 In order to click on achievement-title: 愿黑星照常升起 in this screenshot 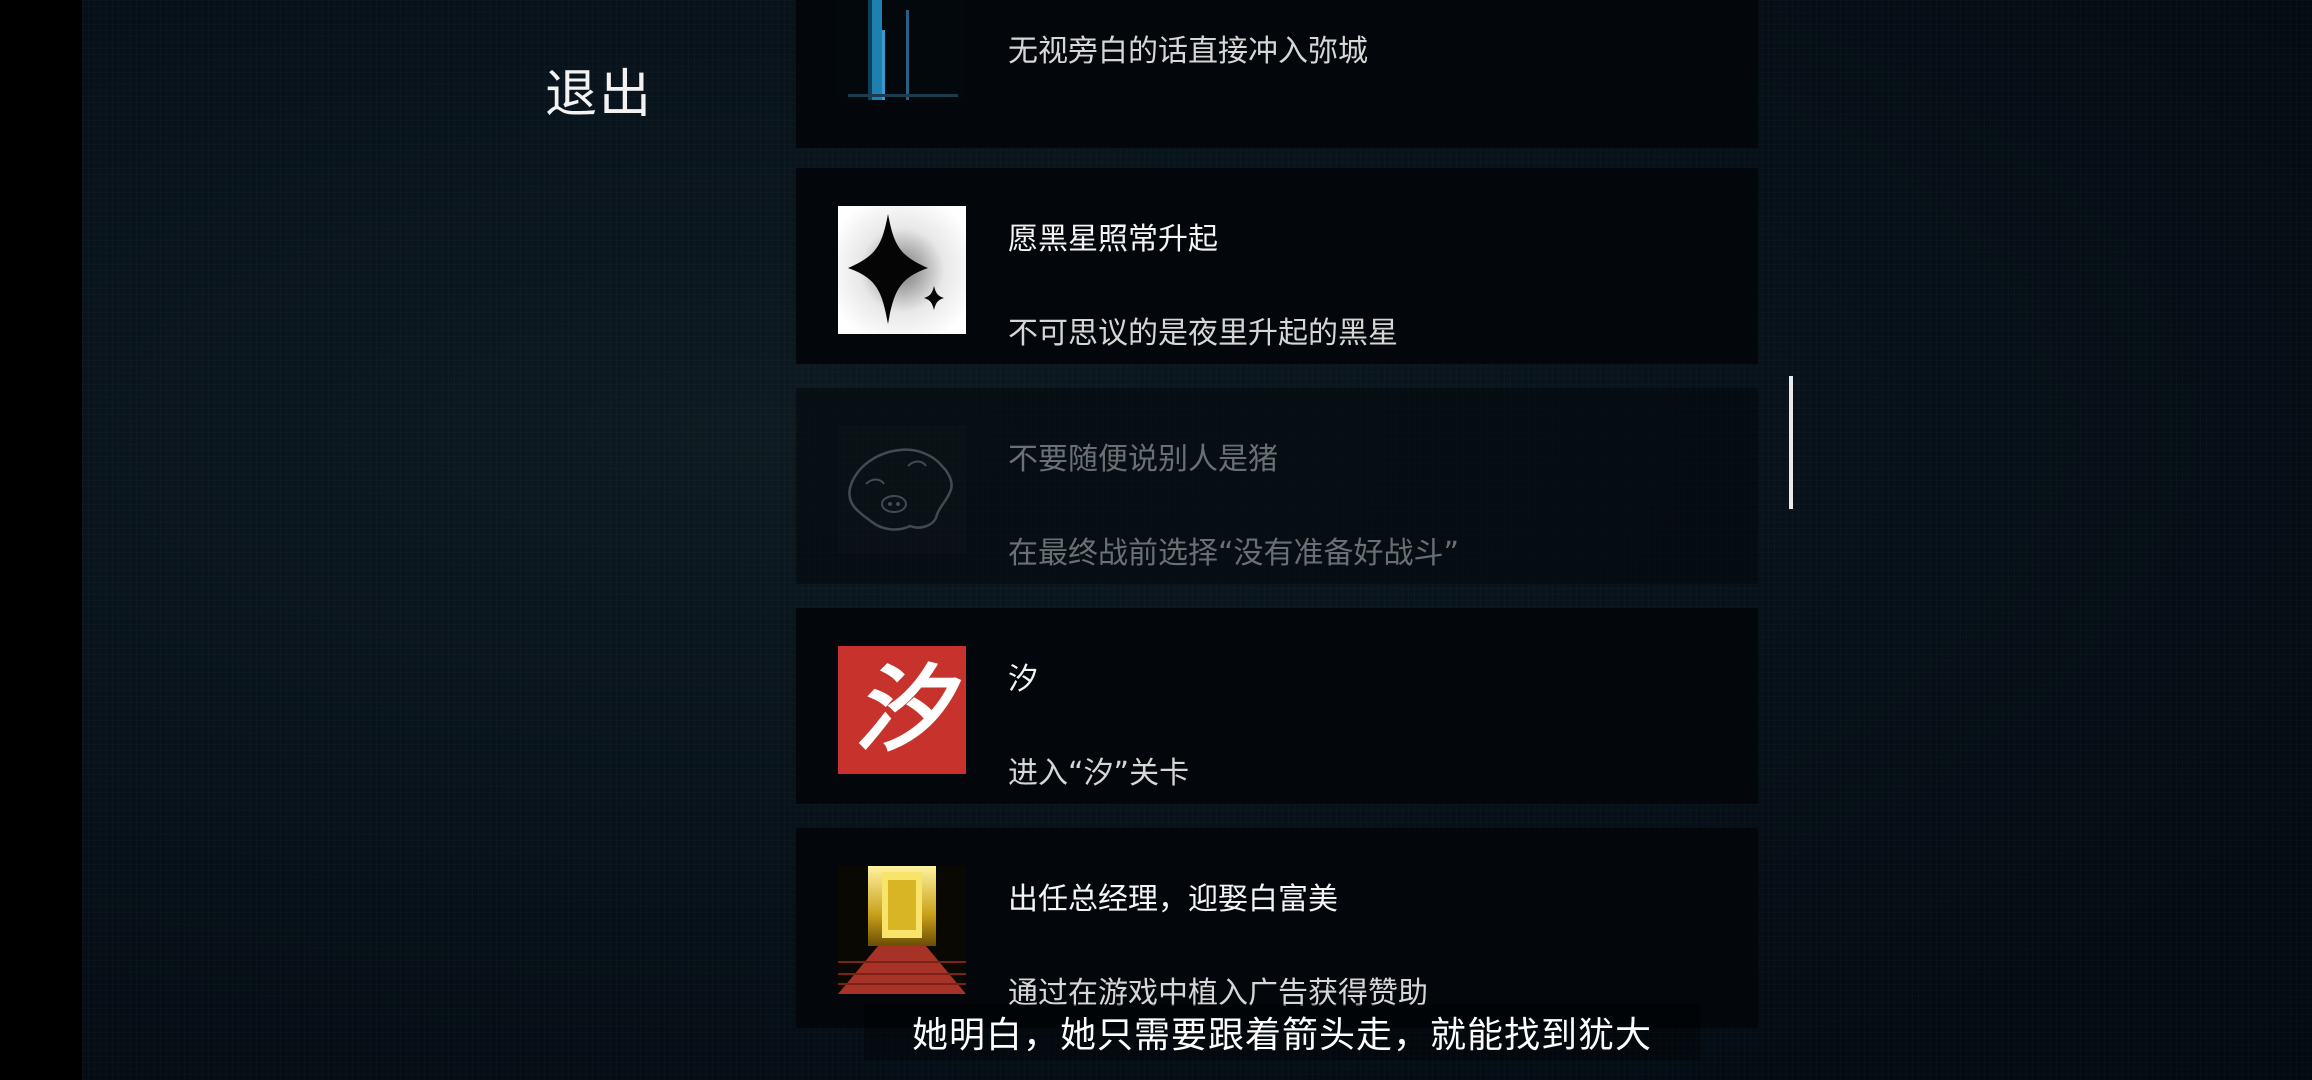, I will do `click(1113, 239)`.